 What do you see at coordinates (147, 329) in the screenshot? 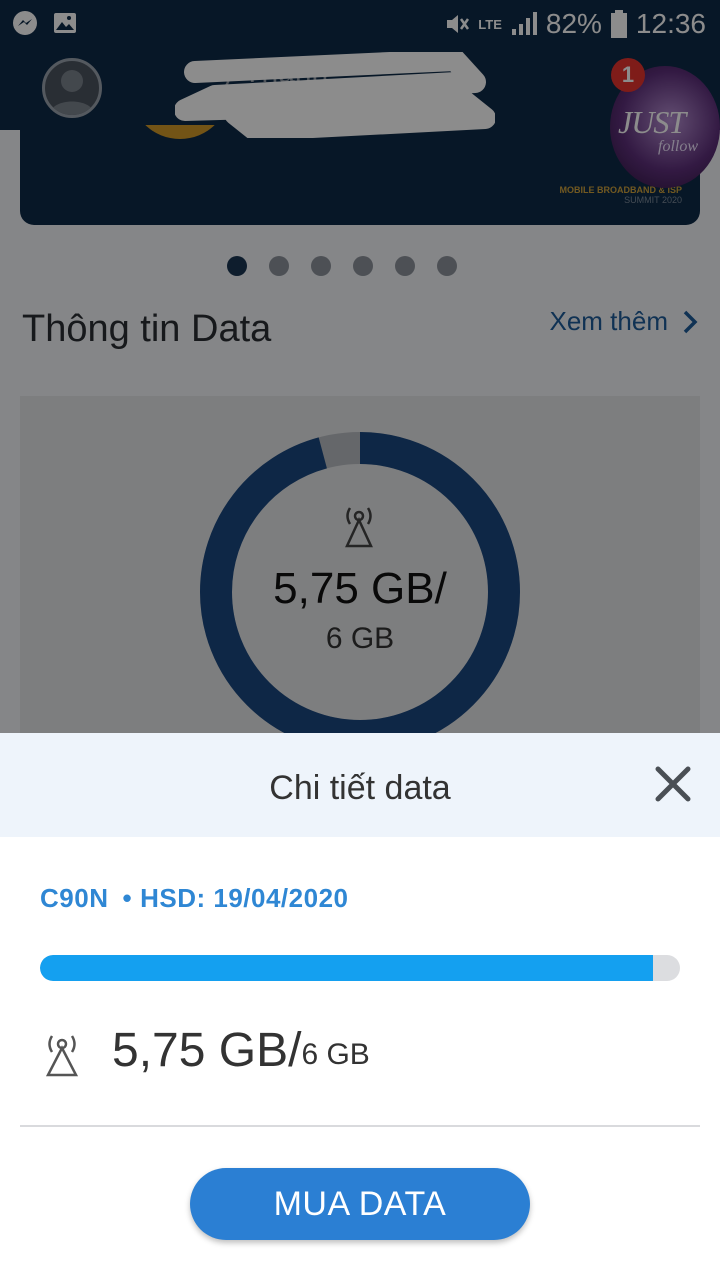
I see `section-title: Thông tin Data` at bounding box center [147, 329].